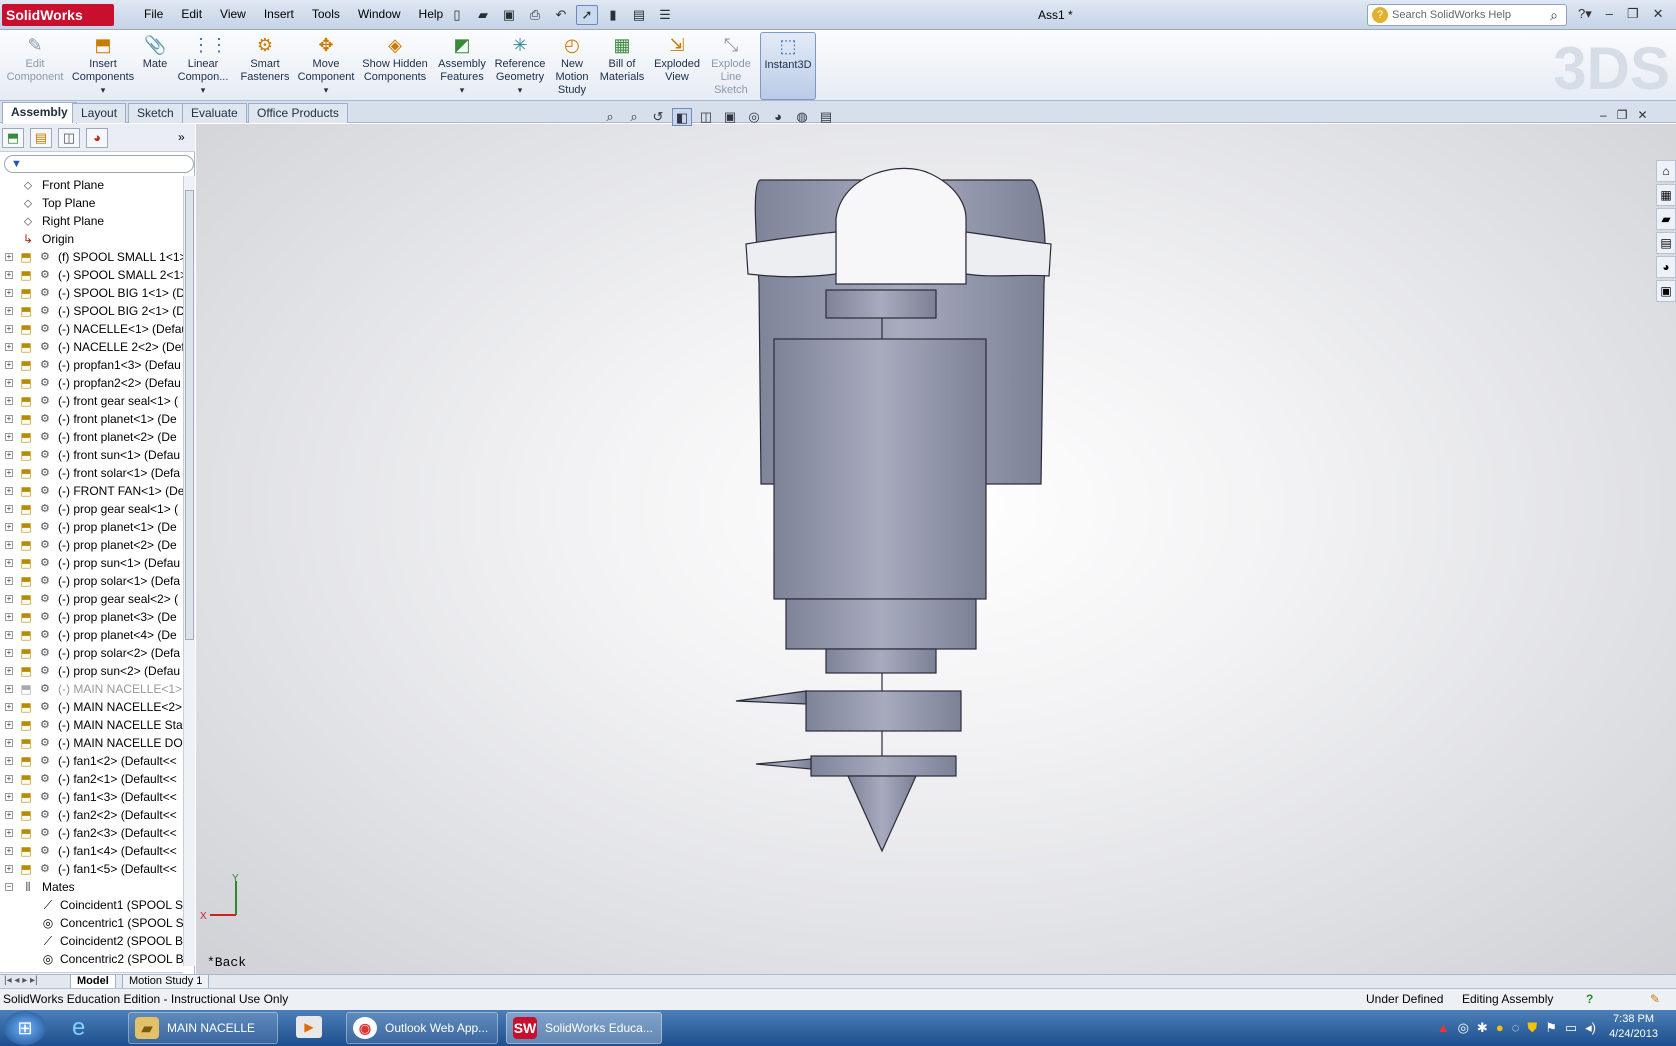  What do you see at coordinates (91, 761) in the screenshot?
I see `tree-component: + ⬒ ⚙ (-) fan1<2> (Default<<` at bounding box center [91, 761].